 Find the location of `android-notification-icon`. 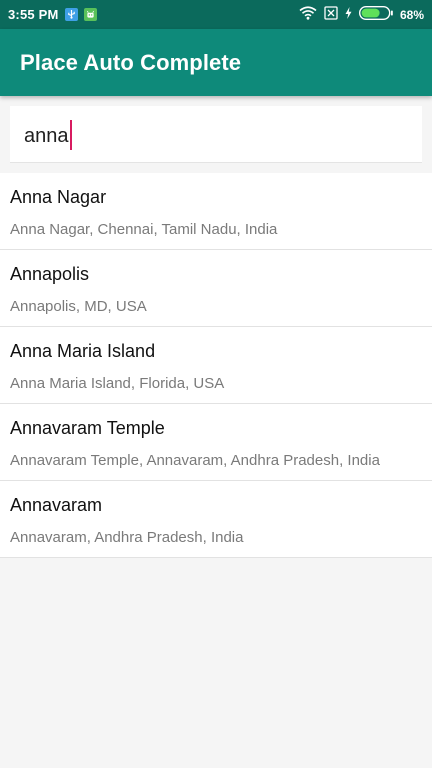

android-notification-icon is located at coordinates (90, 14).